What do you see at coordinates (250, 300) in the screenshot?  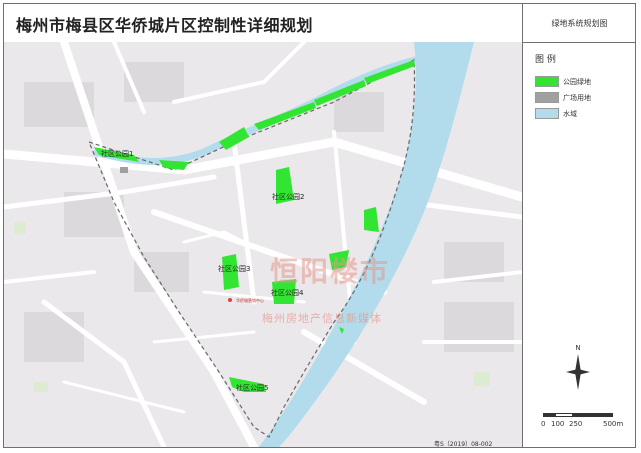 I see `landmark-label: 华侨城营销中心` at bounding box center [250, 300].